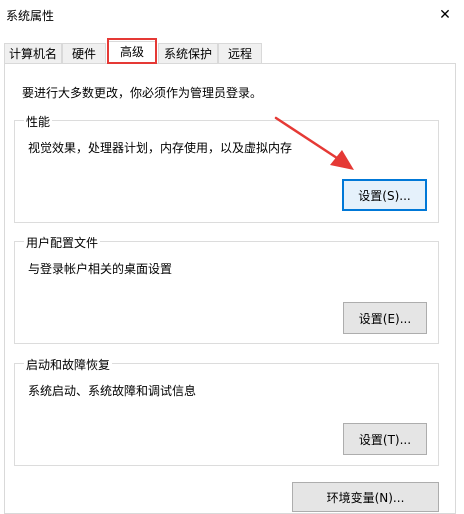  Describe the element at coordinates (84, 53) in the screenshot. I see `tab-hardware: 硬件` at that location.